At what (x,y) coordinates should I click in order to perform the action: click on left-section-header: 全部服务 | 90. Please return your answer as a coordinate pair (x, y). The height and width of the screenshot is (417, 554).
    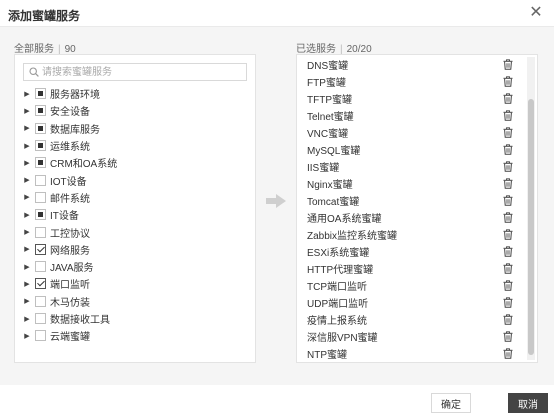
    Looking at the image, I should click on (45, 47).